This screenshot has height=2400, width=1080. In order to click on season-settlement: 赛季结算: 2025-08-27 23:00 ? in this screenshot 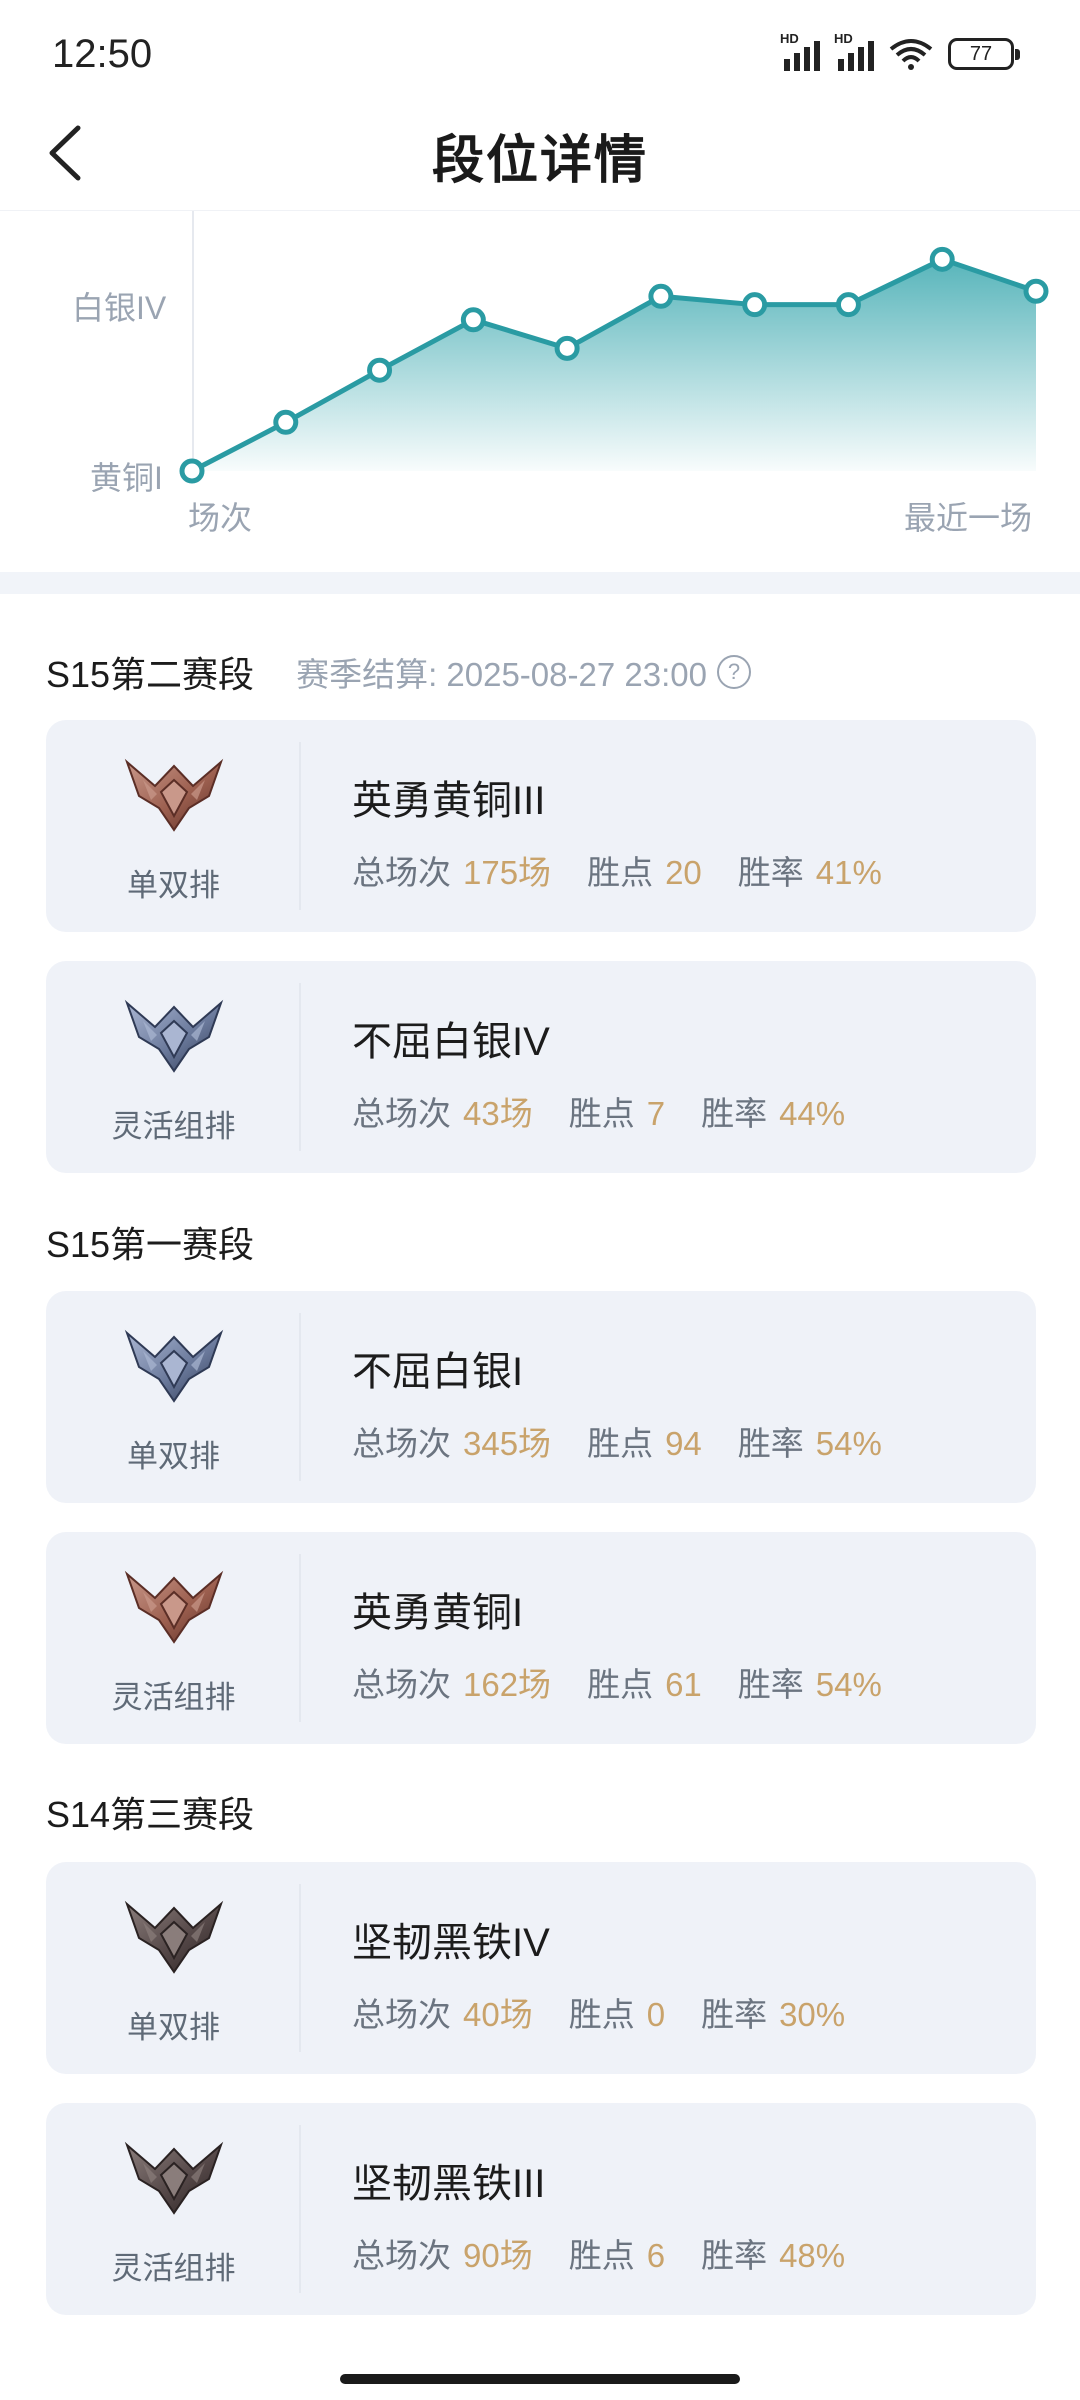, I will do `click(523, 672)`.